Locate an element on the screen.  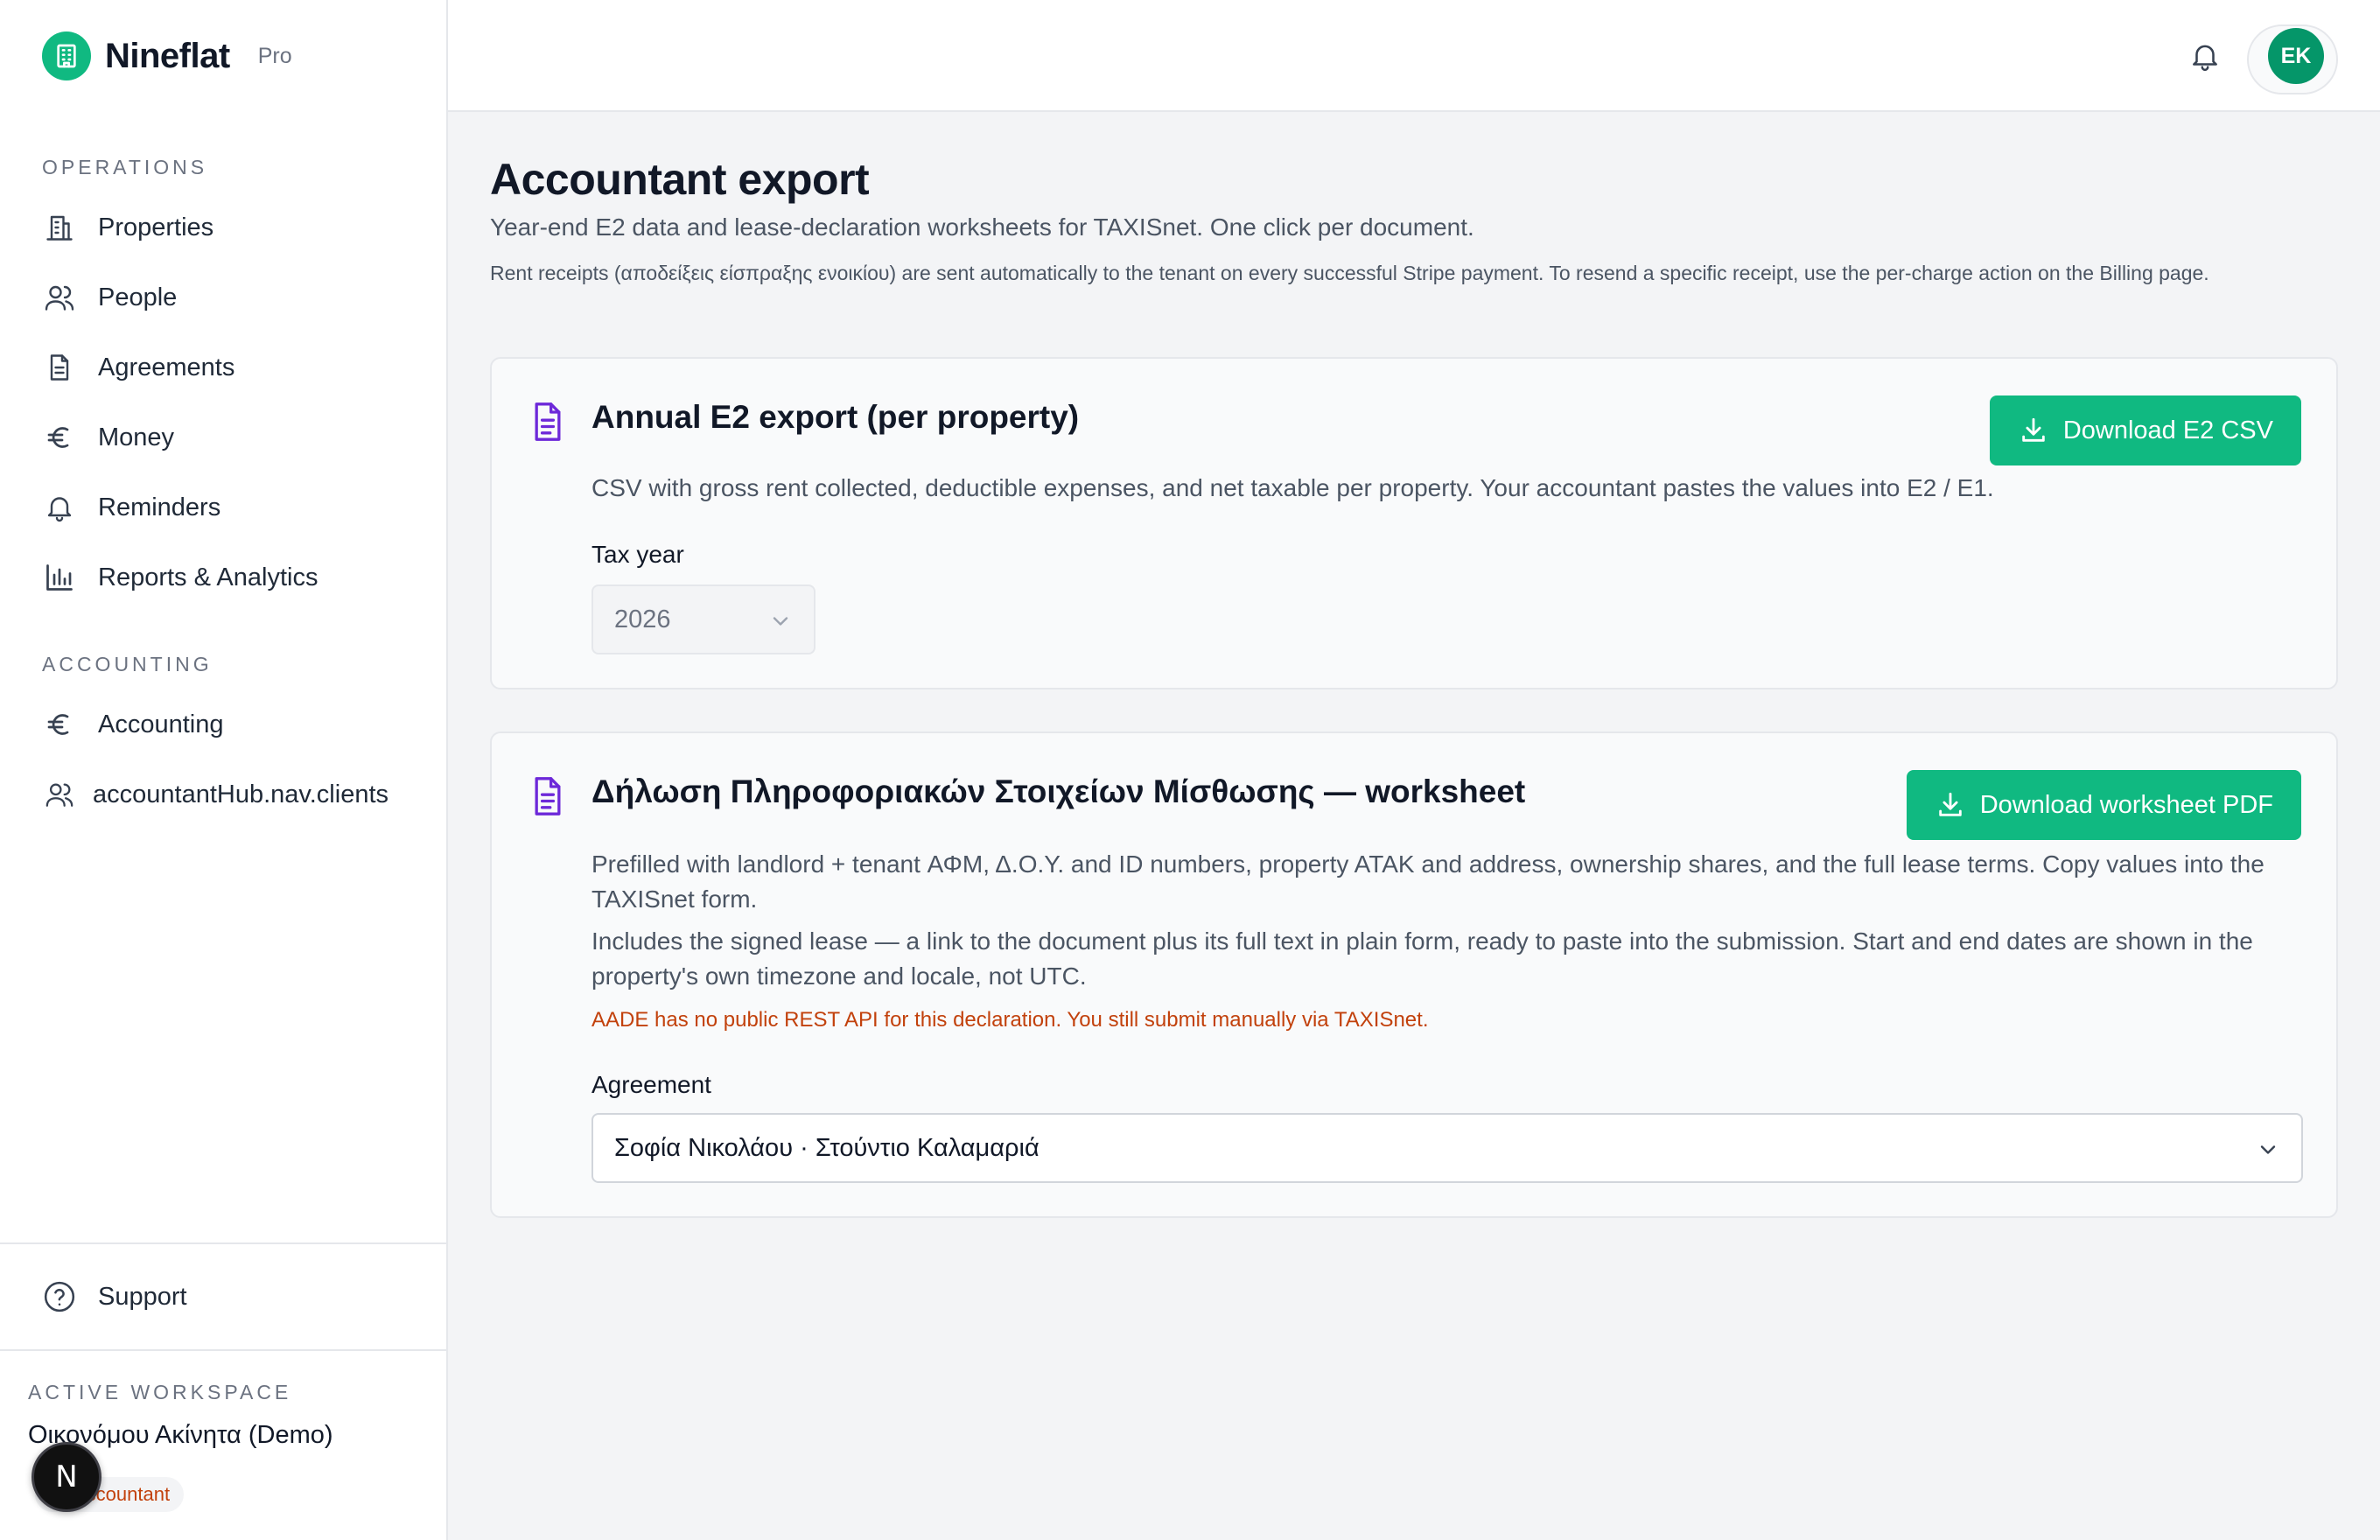
support-link: Support is located at coordinates (114, 1296).